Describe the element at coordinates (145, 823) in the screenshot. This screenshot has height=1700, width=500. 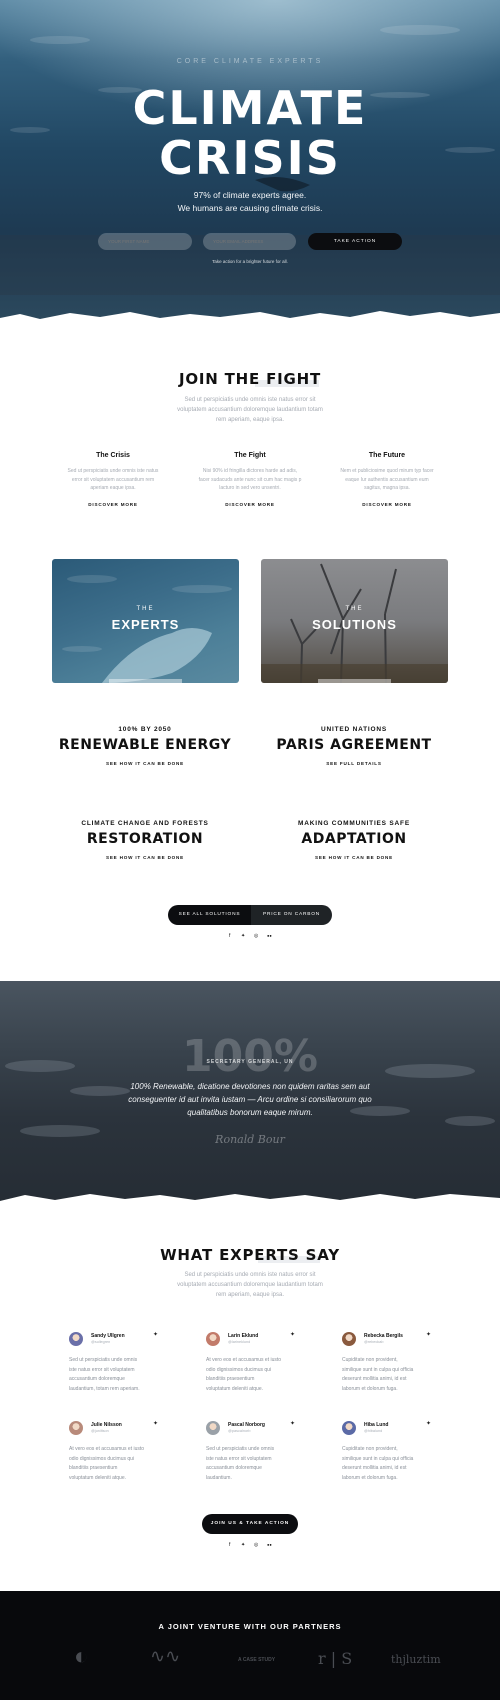
I see `solution-kicker: CLIMATE CHANGE AND FORESTS` at that location.